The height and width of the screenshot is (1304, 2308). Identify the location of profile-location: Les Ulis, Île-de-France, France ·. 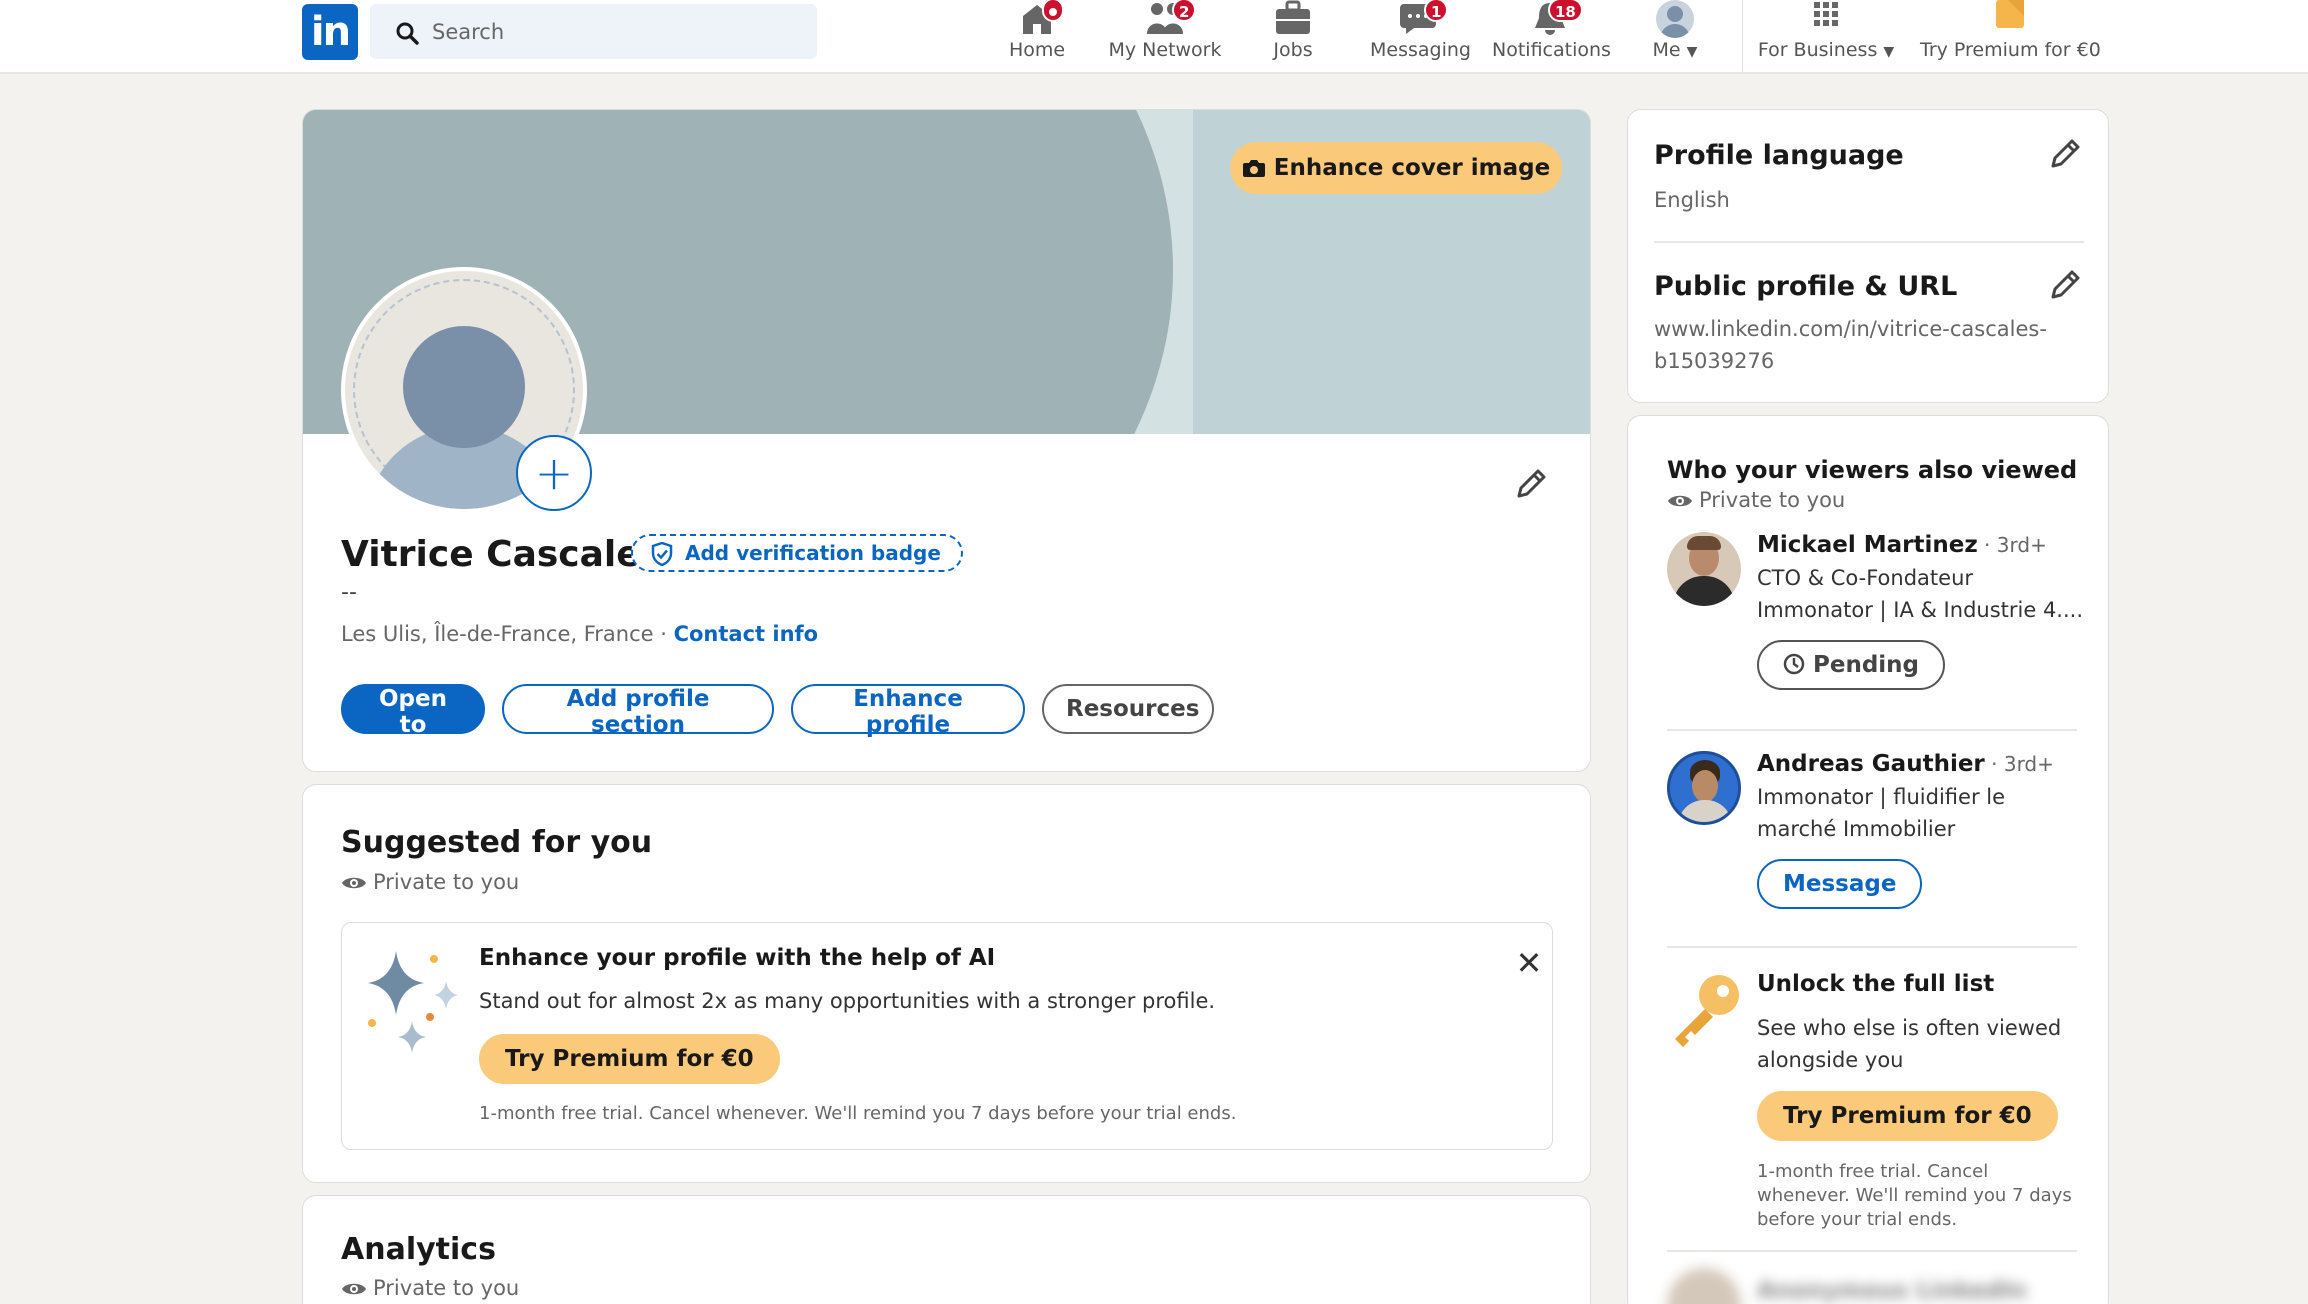
(507, 634).